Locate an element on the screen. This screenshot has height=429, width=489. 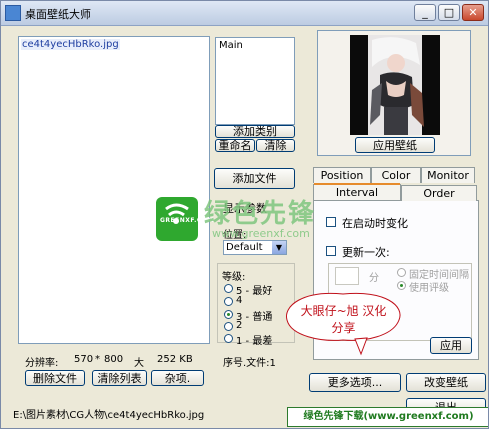
level-2-label: 2 is located at coordinates (239, 325).